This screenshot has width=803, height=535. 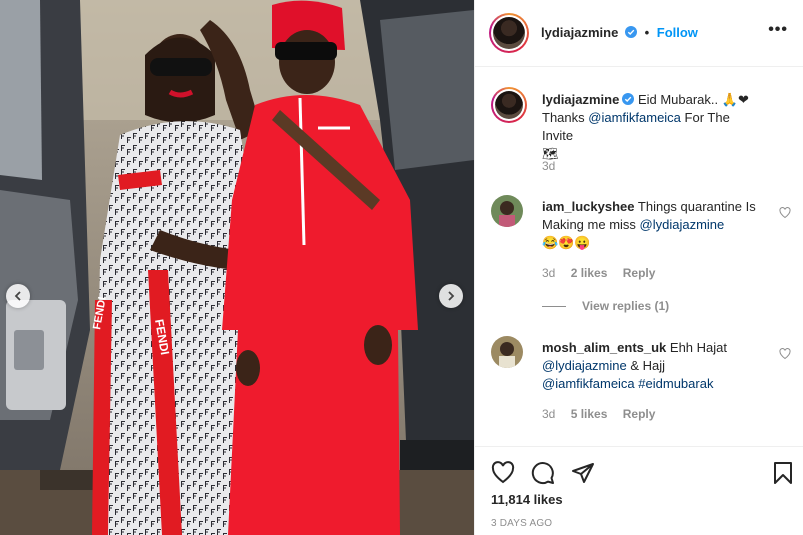 What do you see at coordinates (509, 33) in the screenshot?
I see `author-avatar` at bounding box center [509, 33].